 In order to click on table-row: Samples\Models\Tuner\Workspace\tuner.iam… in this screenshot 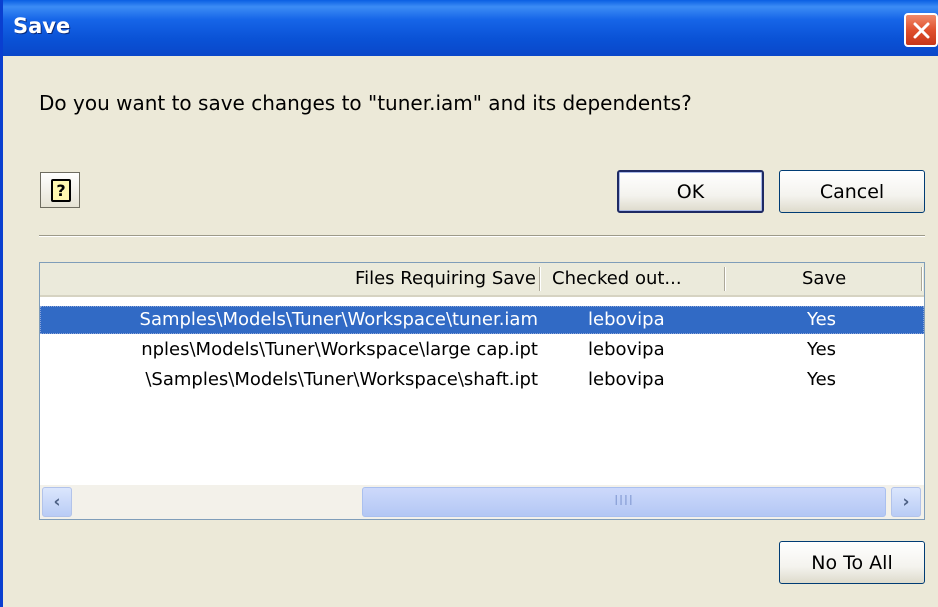, I will do `click(482, 320)`.